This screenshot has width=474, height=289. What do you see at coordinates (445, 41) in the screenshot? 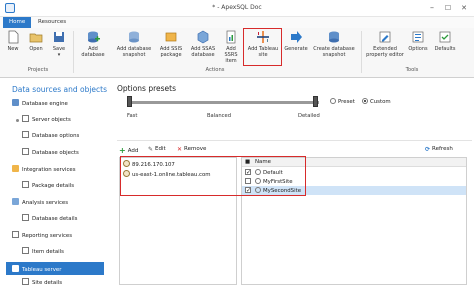
I see `defaults-button: Defaults` at bounding box center [445, 41].